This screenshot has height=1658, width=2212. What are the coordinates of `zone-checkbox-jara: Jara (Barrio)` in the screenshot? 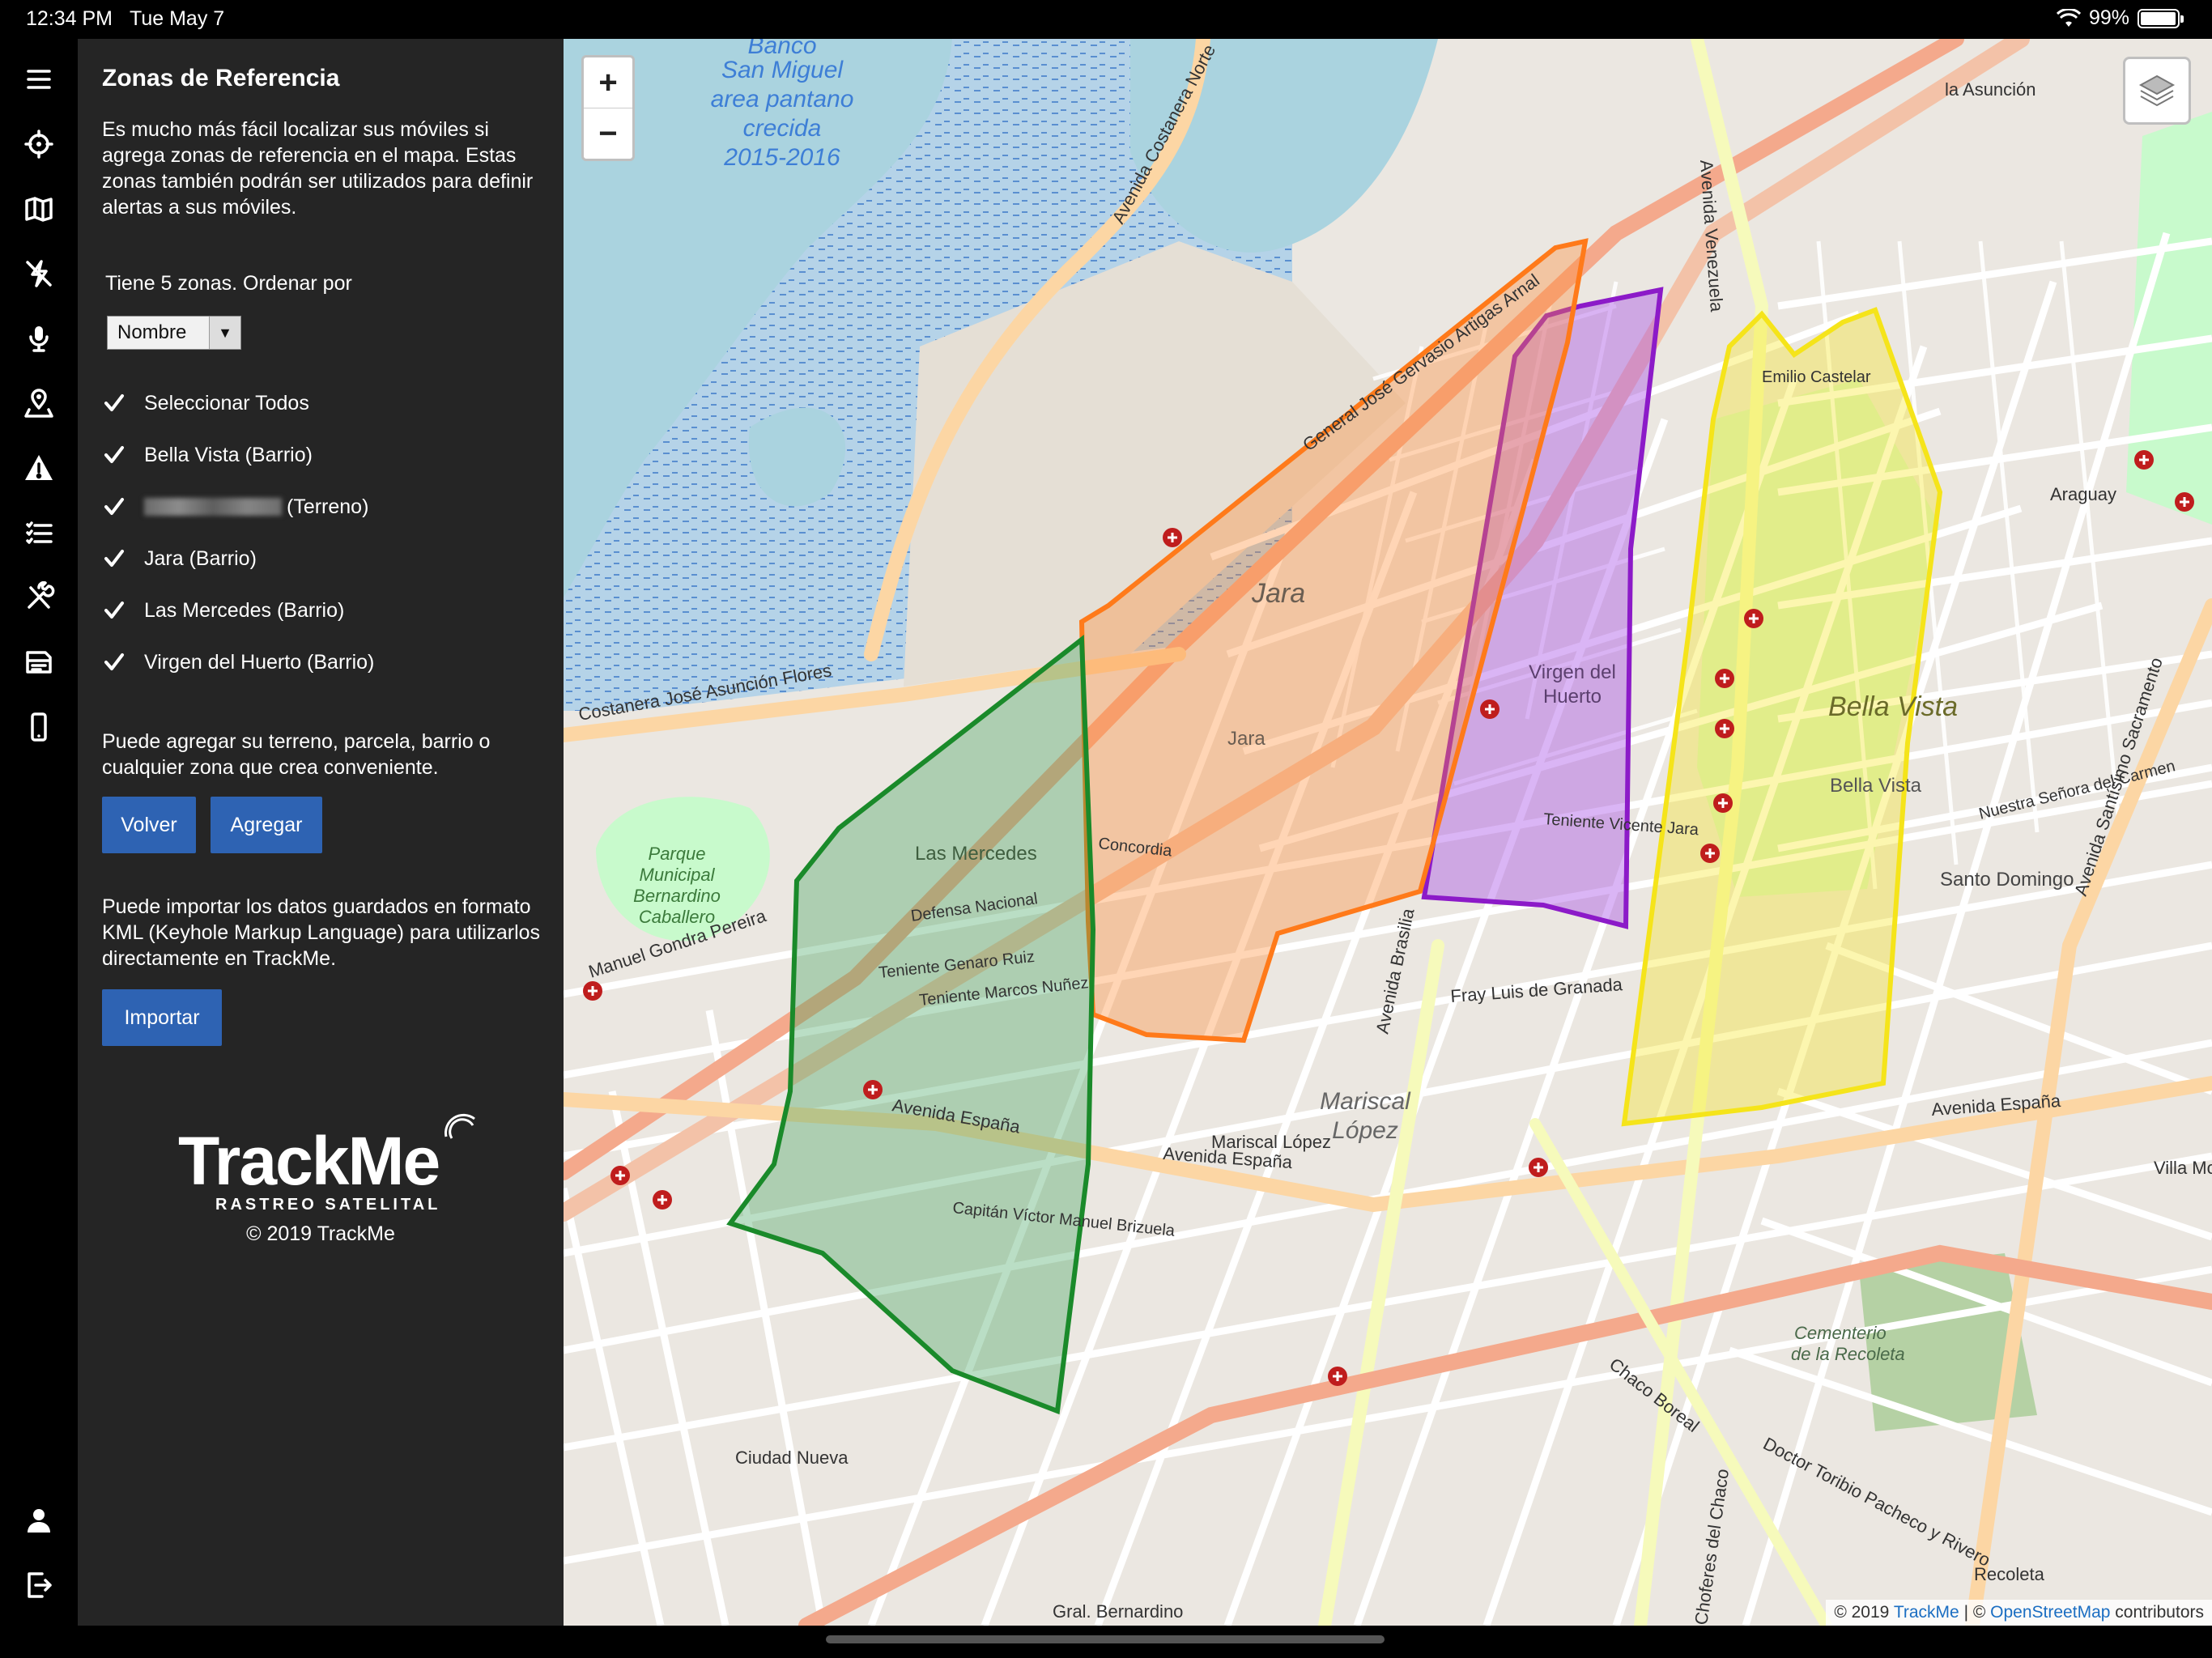 It's located at (305, 558).